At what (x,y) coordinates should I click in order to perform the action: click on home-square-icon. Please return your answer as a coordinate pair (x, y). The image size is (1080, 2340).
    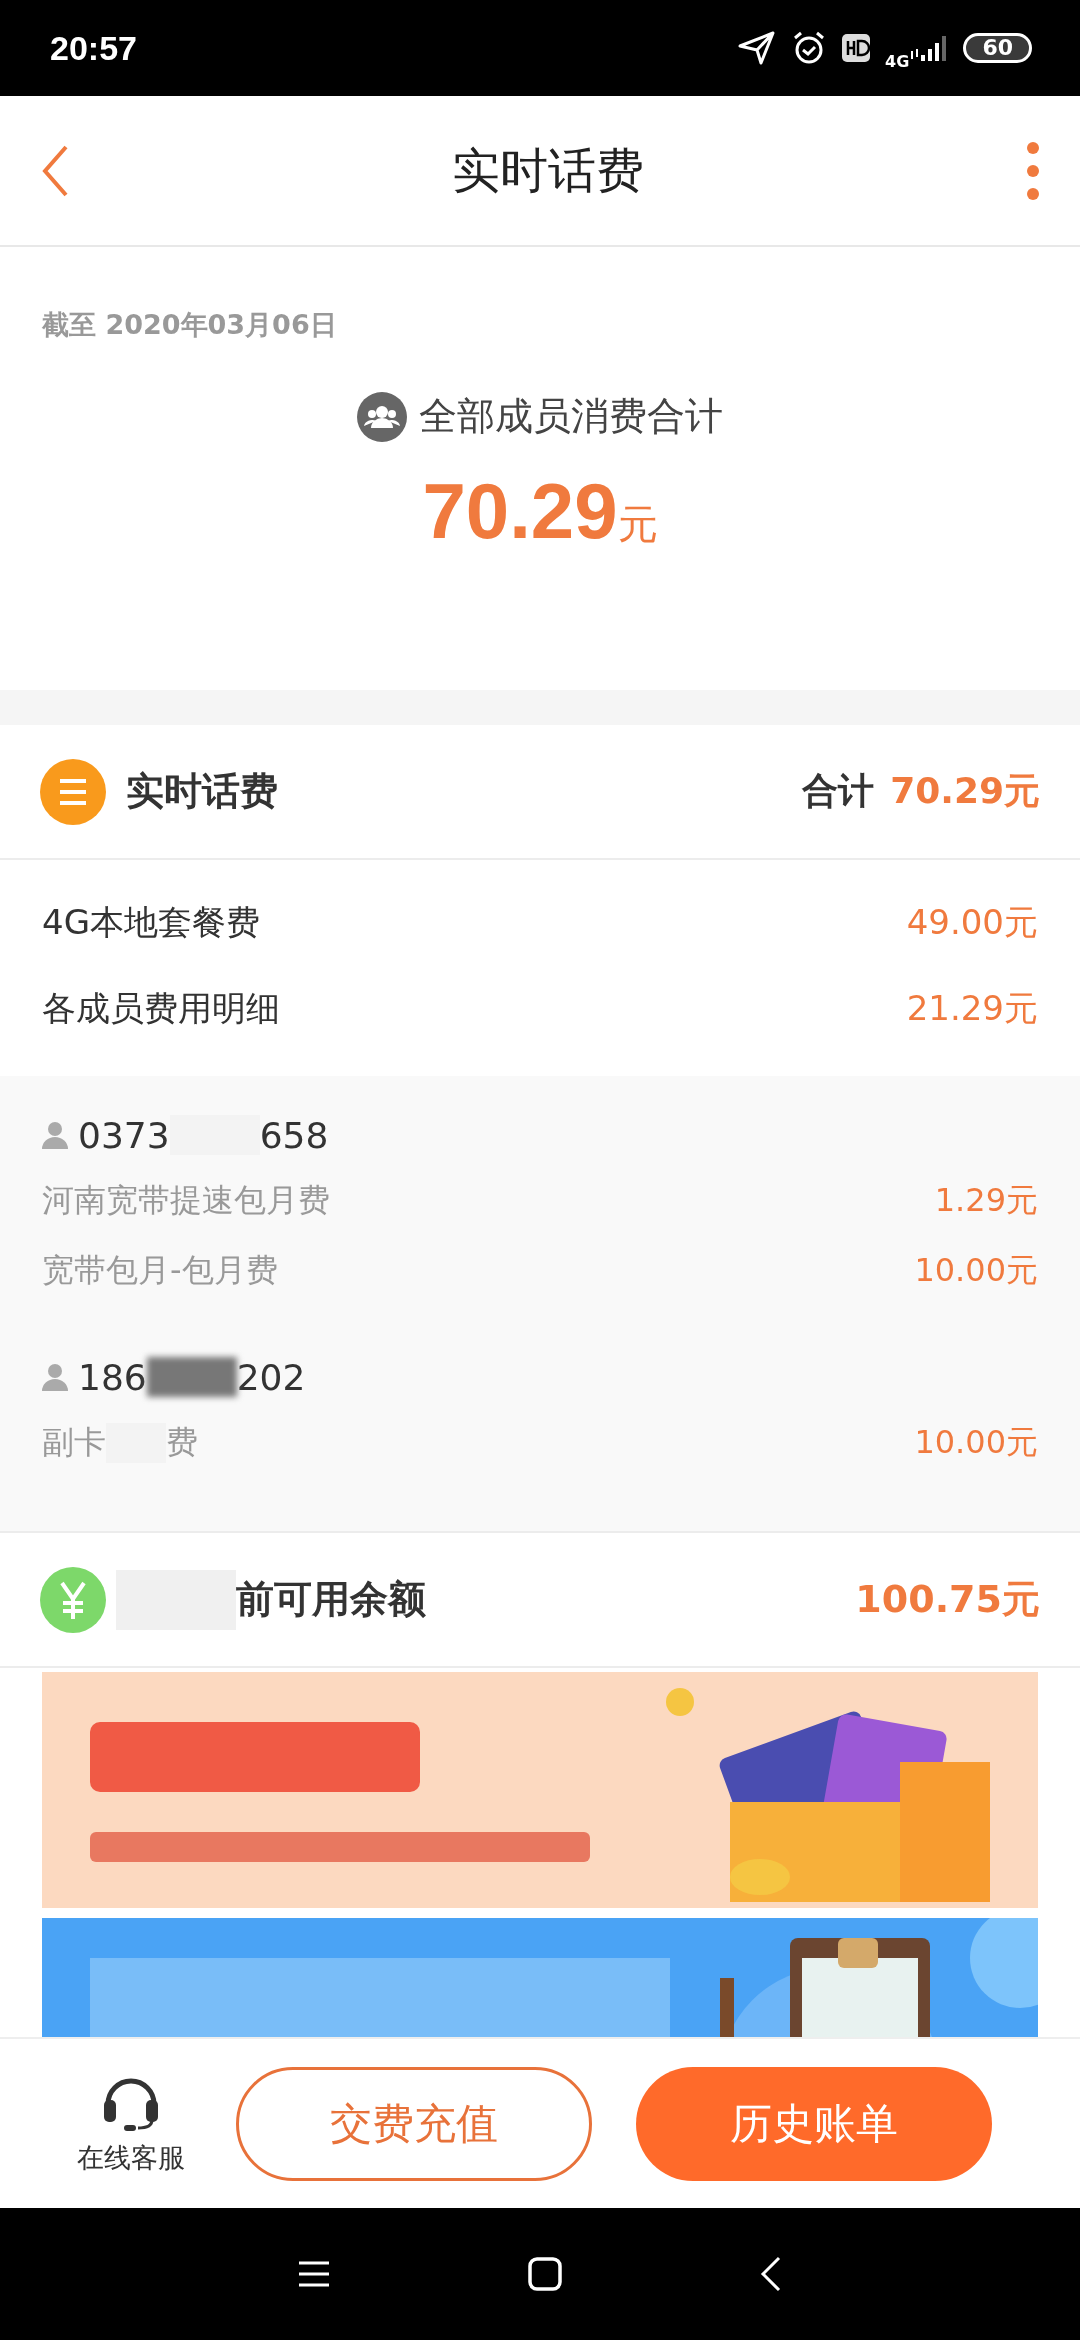
    Looking at the image, I should click on (545, 2274).